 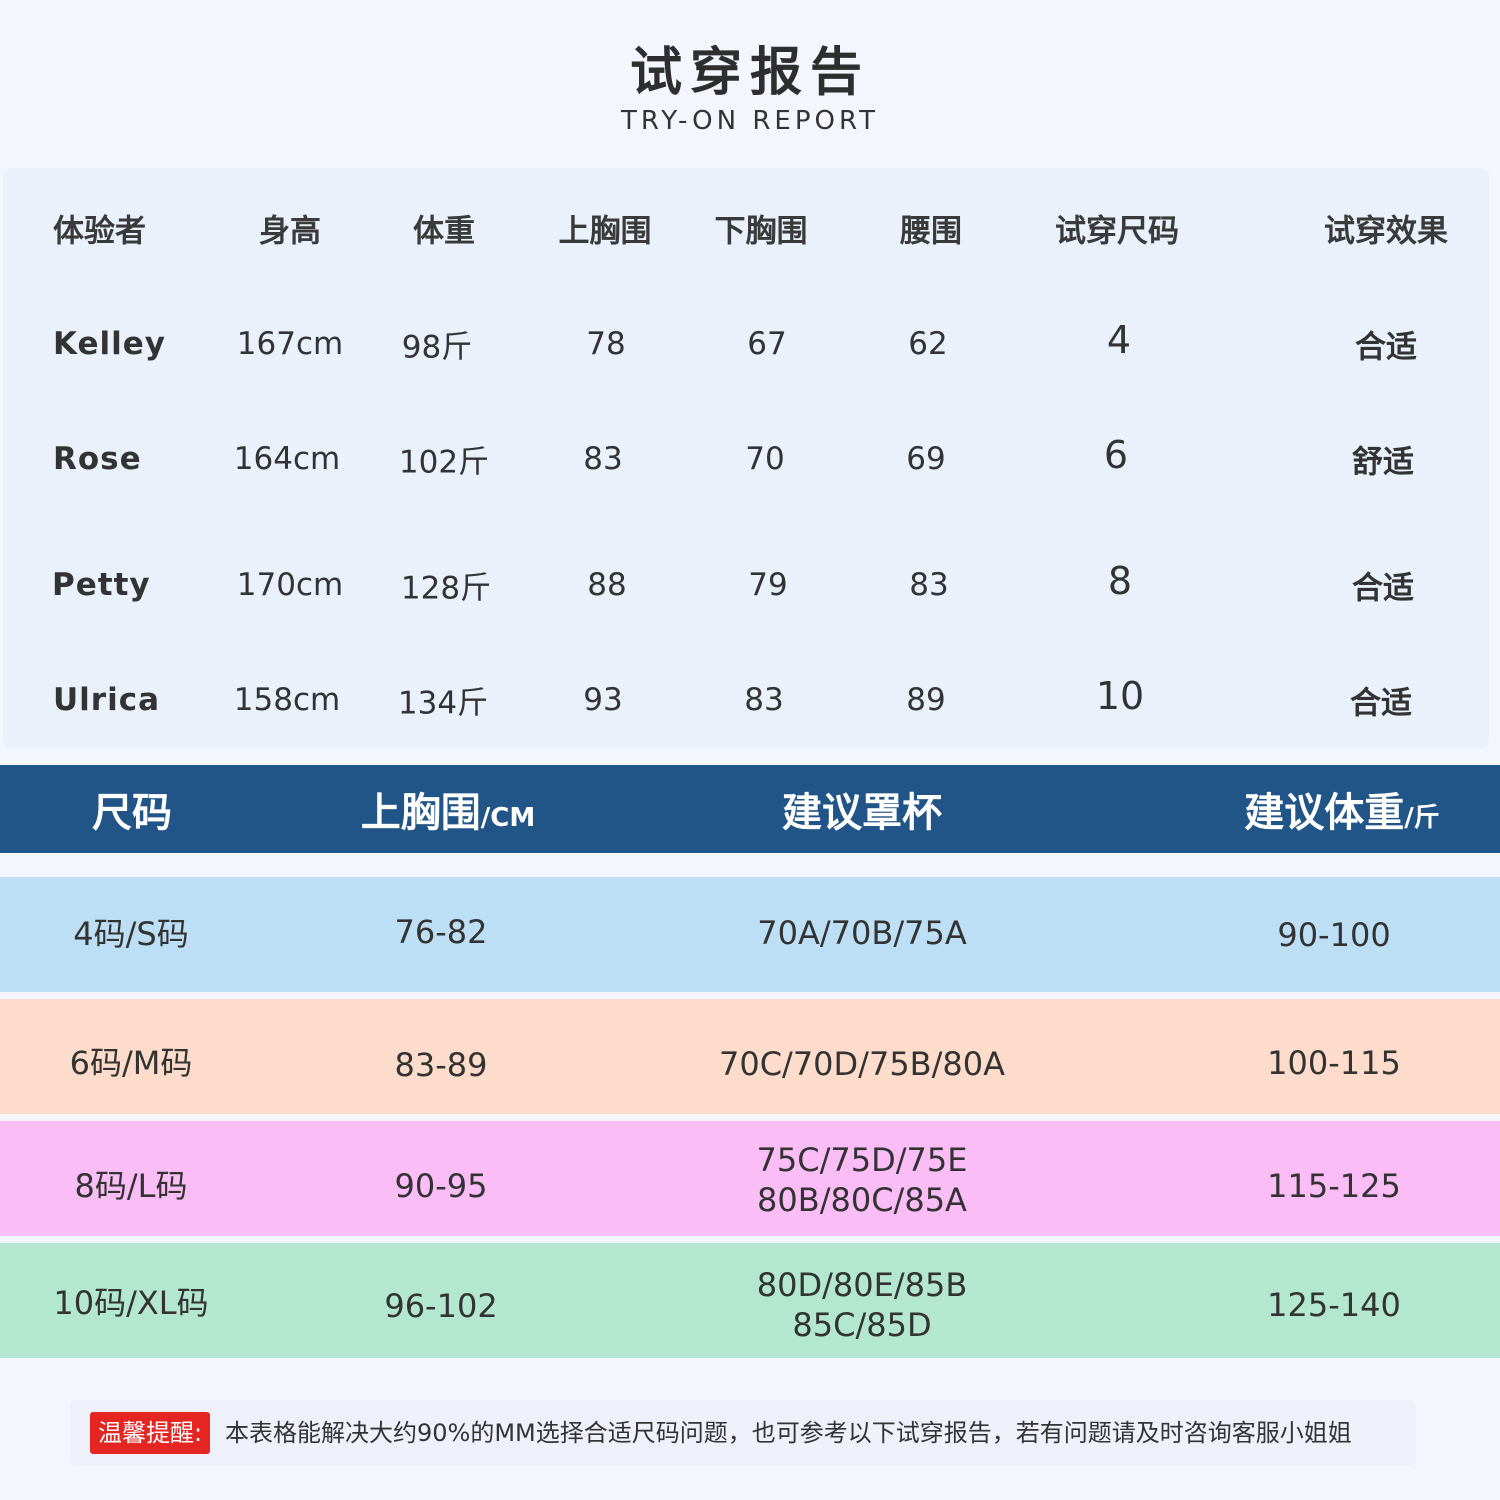 I want to click on size-header-cup: 建议罩杯, so click(x=862, y=813).